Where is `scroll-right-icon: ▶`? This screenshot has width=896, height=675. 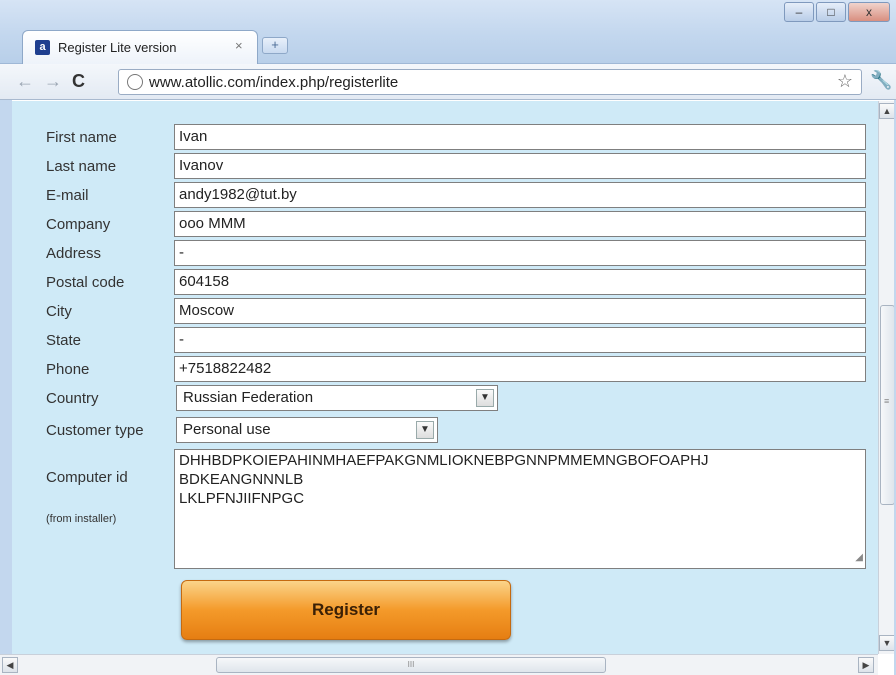
scroll-right-icon: ▶ is located at coordinates (866, 665).